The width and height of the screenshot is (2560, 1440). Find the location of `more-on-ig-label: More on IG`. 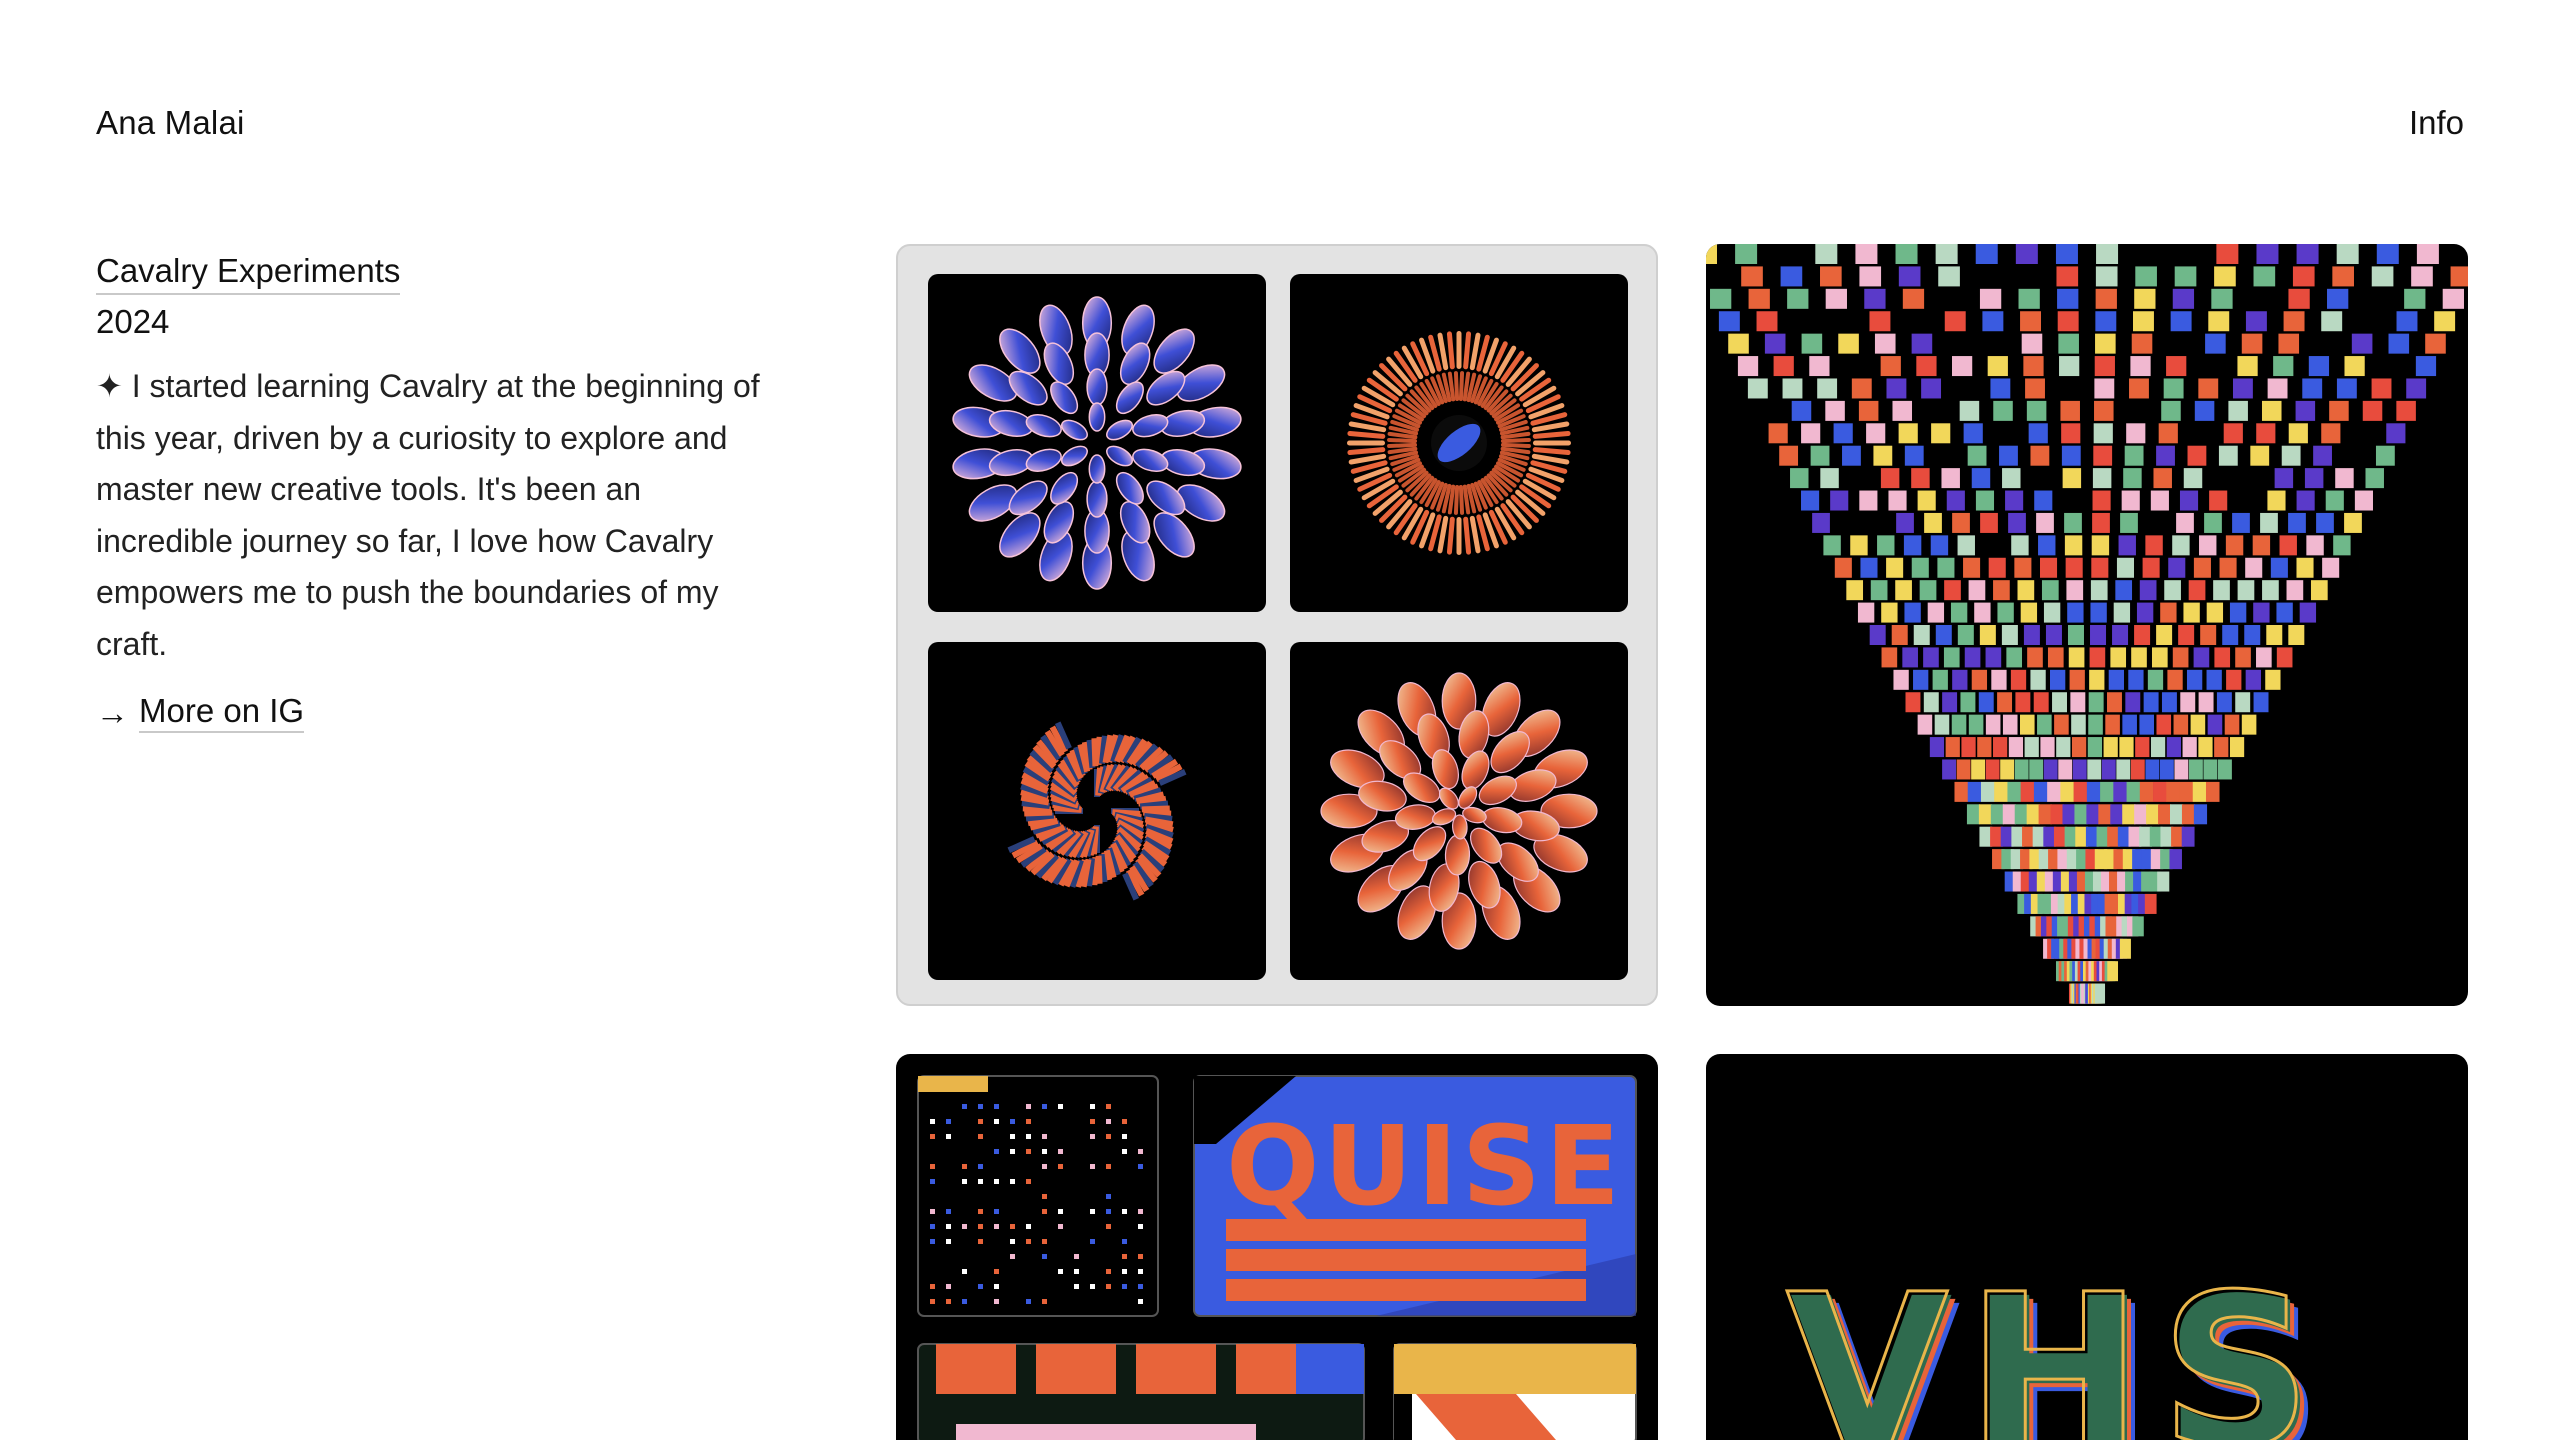

more-on-ig-label: More on IG is located at coordinates (222, 712).